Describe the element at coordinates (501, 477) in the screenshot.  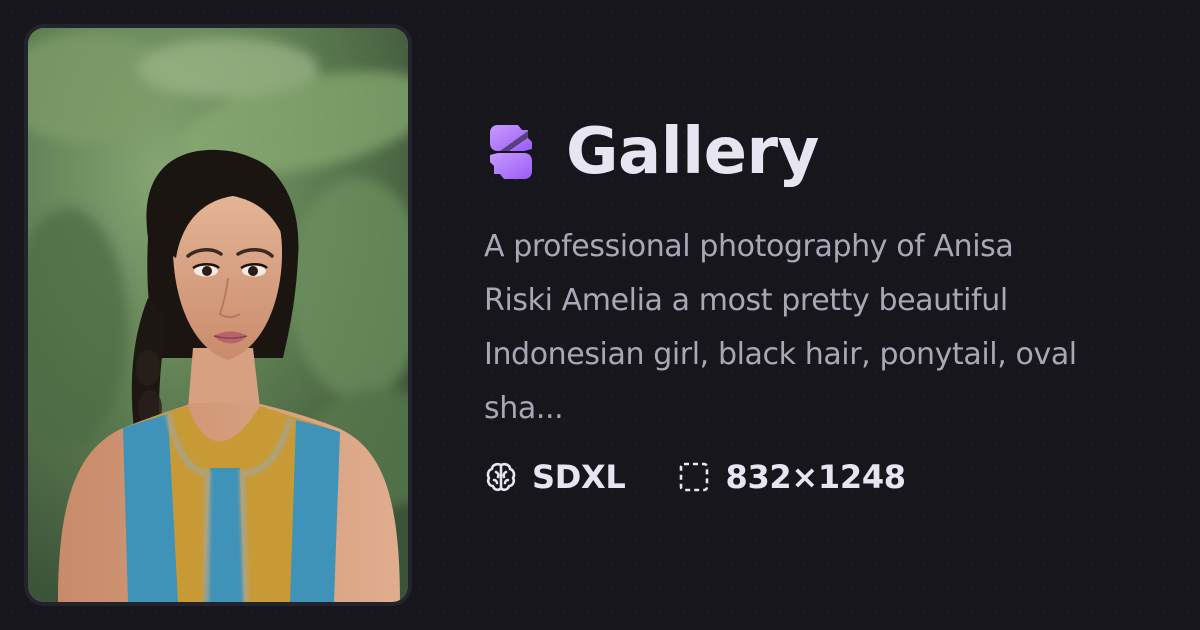
I see `brain-icon` at that location.